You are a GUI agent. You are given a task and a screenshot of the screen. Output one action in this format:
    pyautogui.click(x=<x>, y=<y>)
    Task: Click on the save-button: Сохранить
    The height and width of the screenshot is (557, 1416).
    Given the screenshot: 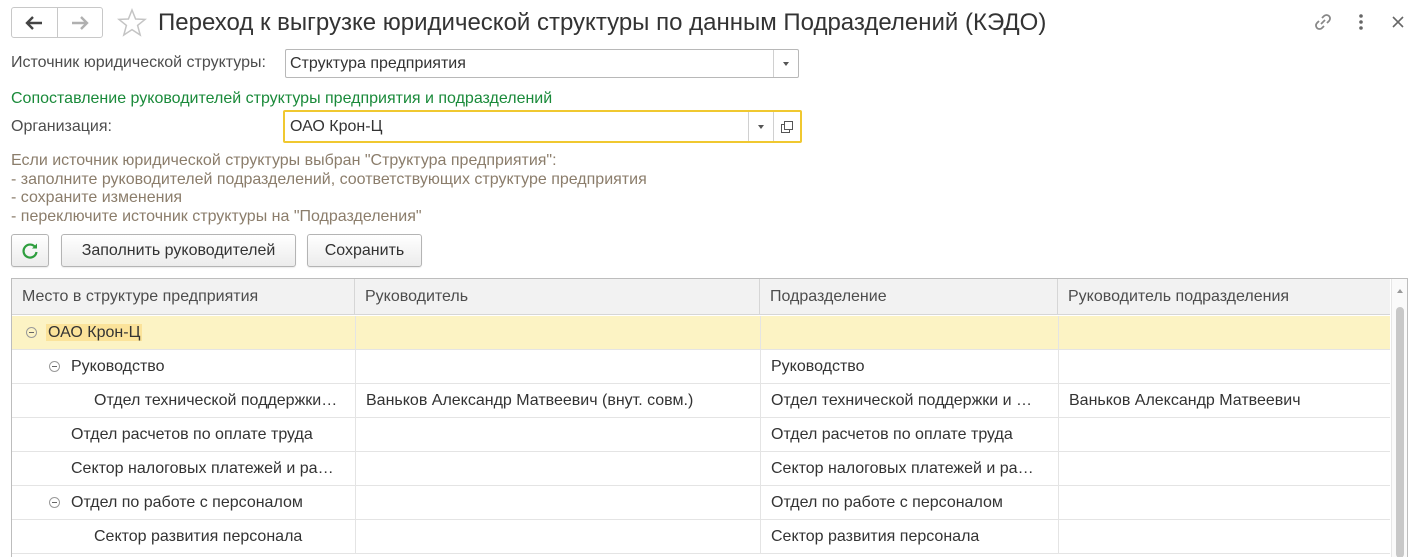 What is the action you would take?
    pyautogui.click(x=364, y=250)
    